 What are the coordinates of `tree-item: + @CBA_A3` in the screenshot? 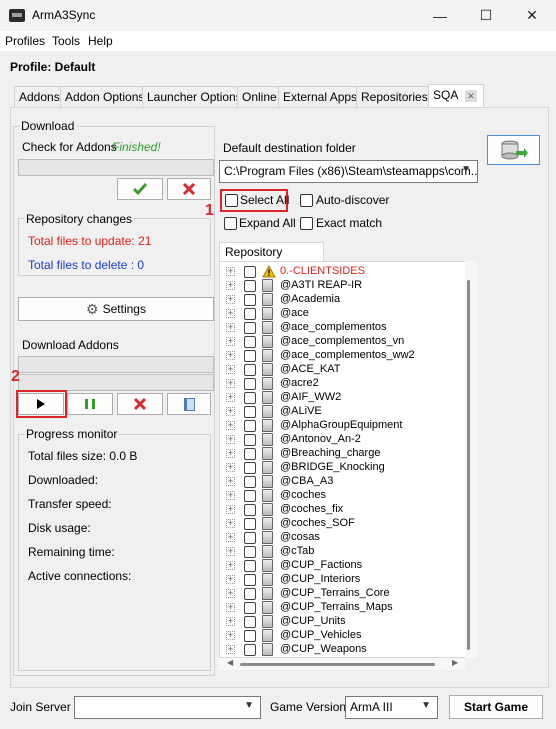 It's located at (340, 482).